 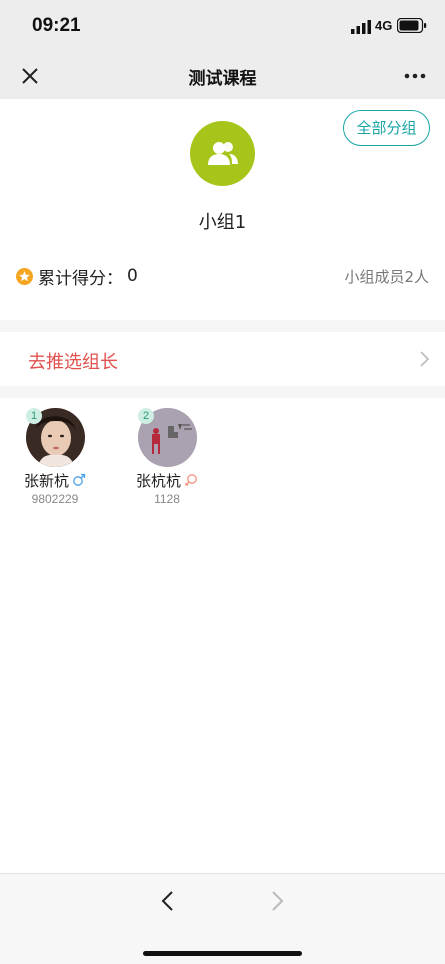 What do you see at coordinates (361, 27) in the screenshot?
I see `signal-icon` at bounding box center [361, 27].